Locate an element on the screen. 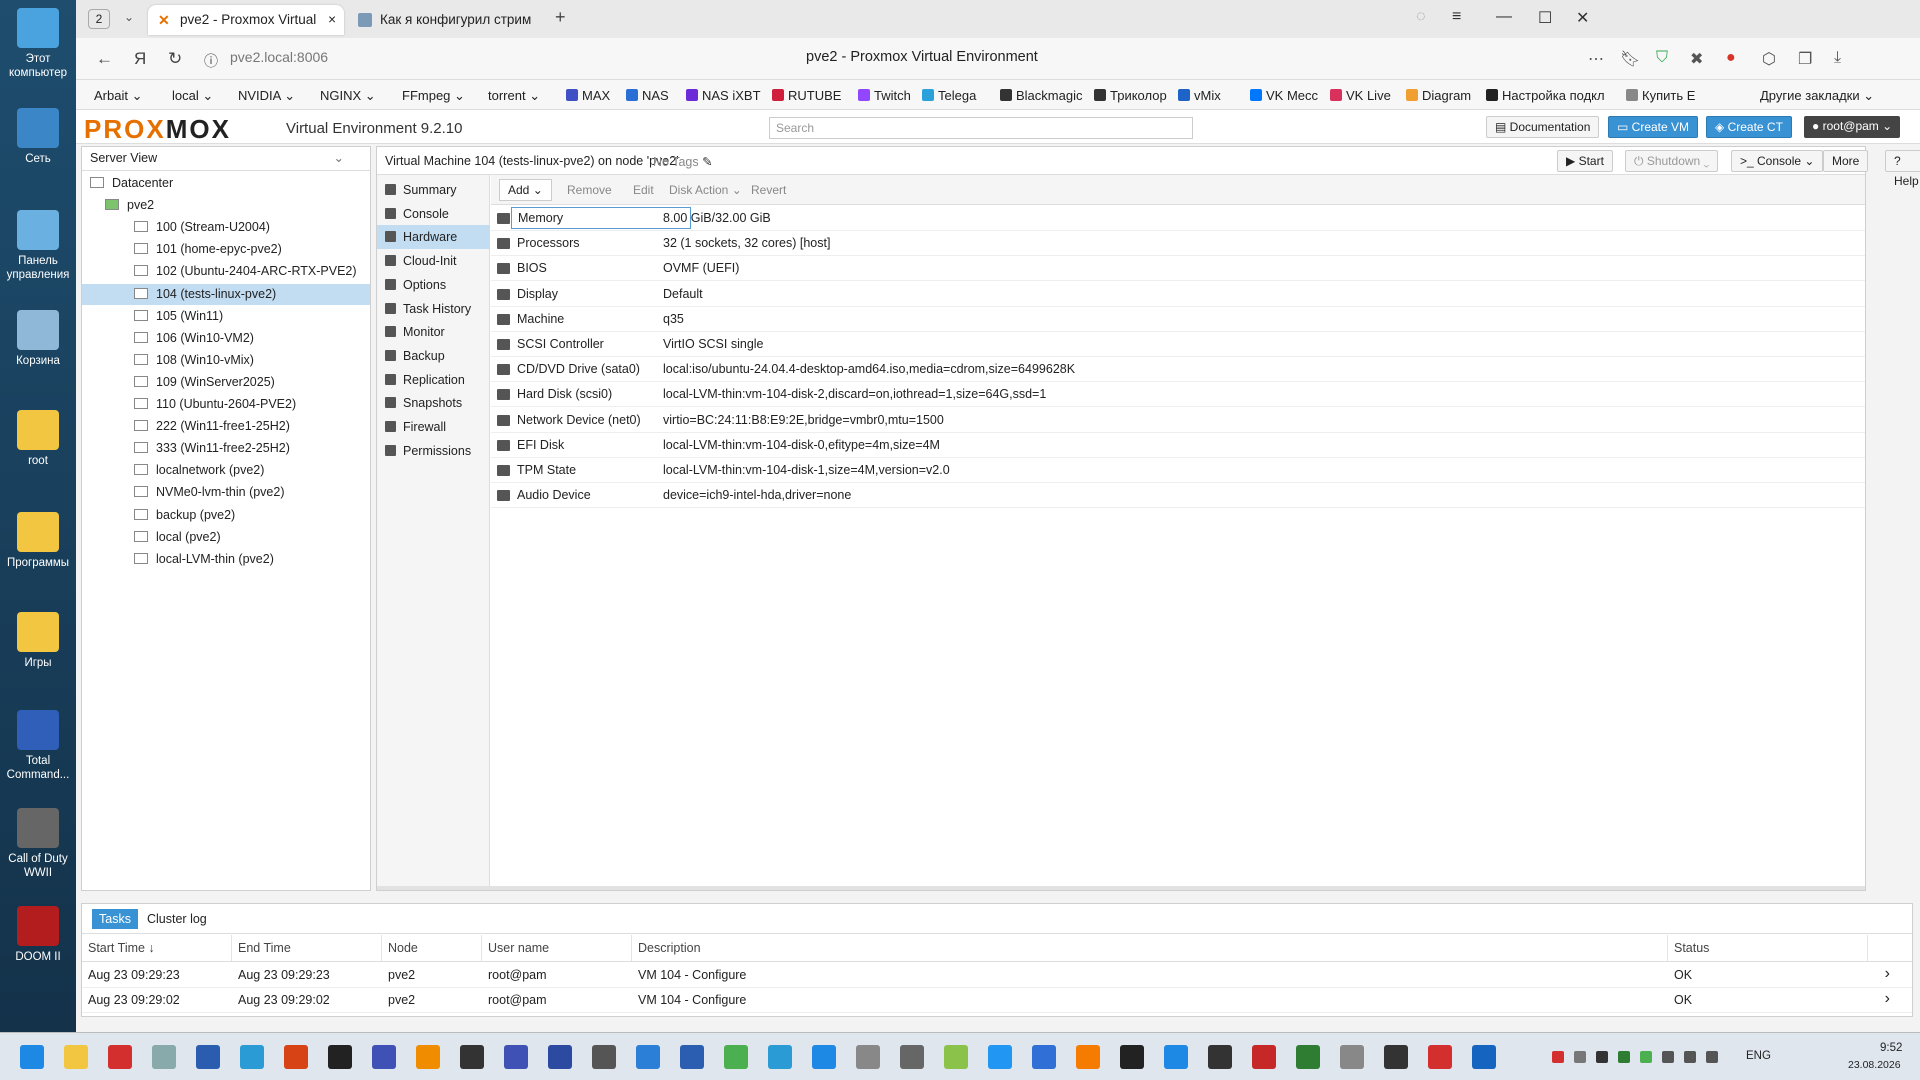 Image resolution: width=1920 pixels, height=1080 pixels. url-field: pve2.local:8006 is located at coordinates (279, 57).